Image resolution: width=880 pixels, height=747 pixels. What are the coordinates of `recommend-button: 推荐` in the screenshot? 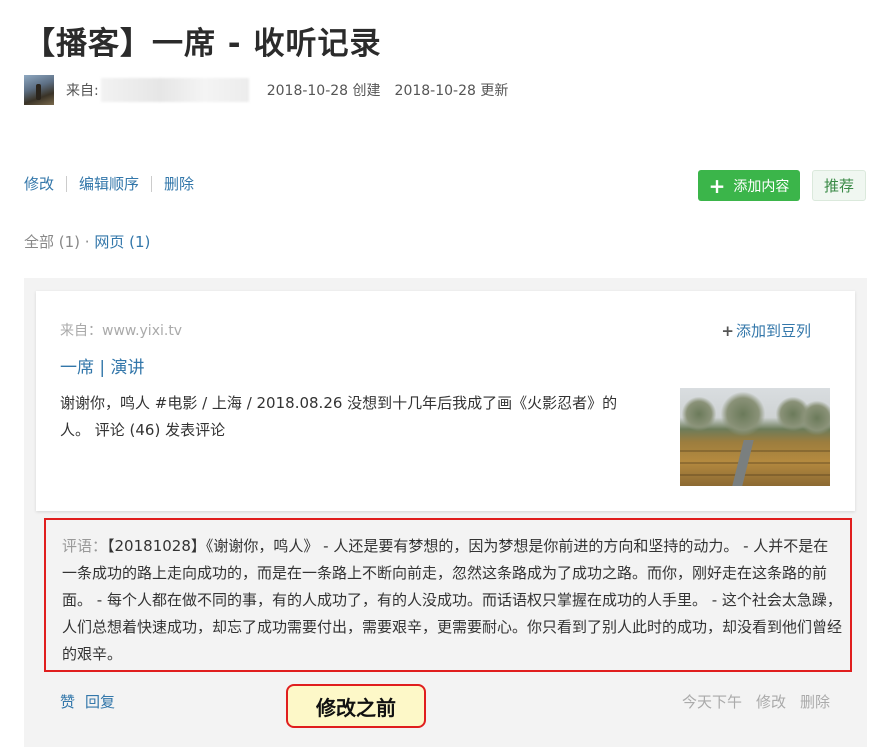 It's located at (839, 185).